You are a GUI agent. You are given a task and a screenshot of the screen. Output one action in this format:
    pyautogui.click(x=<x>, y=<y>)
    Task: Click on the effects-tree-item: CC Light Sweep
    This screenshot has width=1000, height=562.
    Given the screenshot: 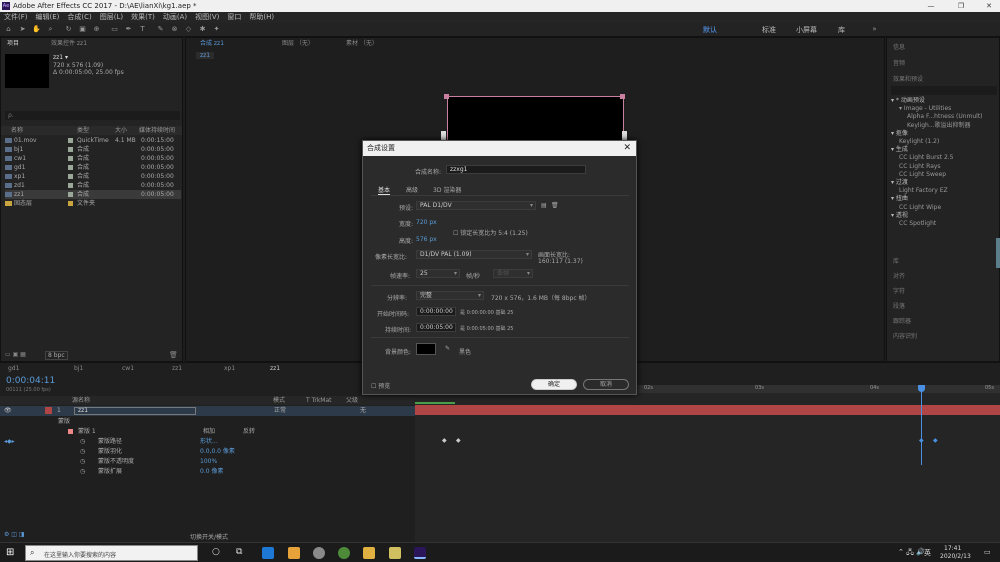 What is the action you would take?
    pyautogui.click(x=922, y=175)
    